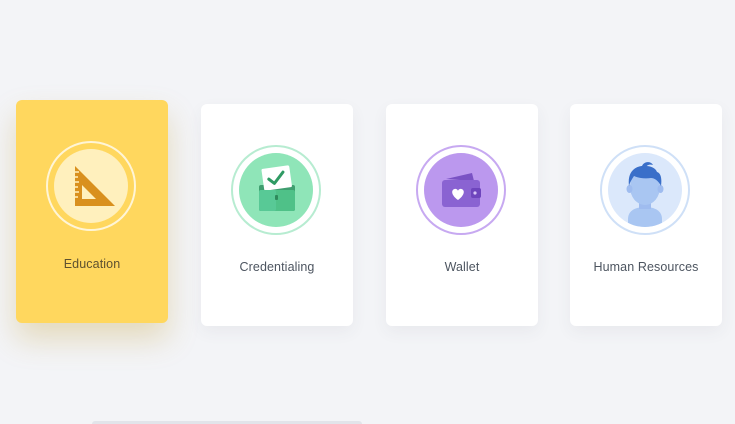 This screenshot has width=735, height=424. I want to click on wallet-heart-icon, so click(461, 190).